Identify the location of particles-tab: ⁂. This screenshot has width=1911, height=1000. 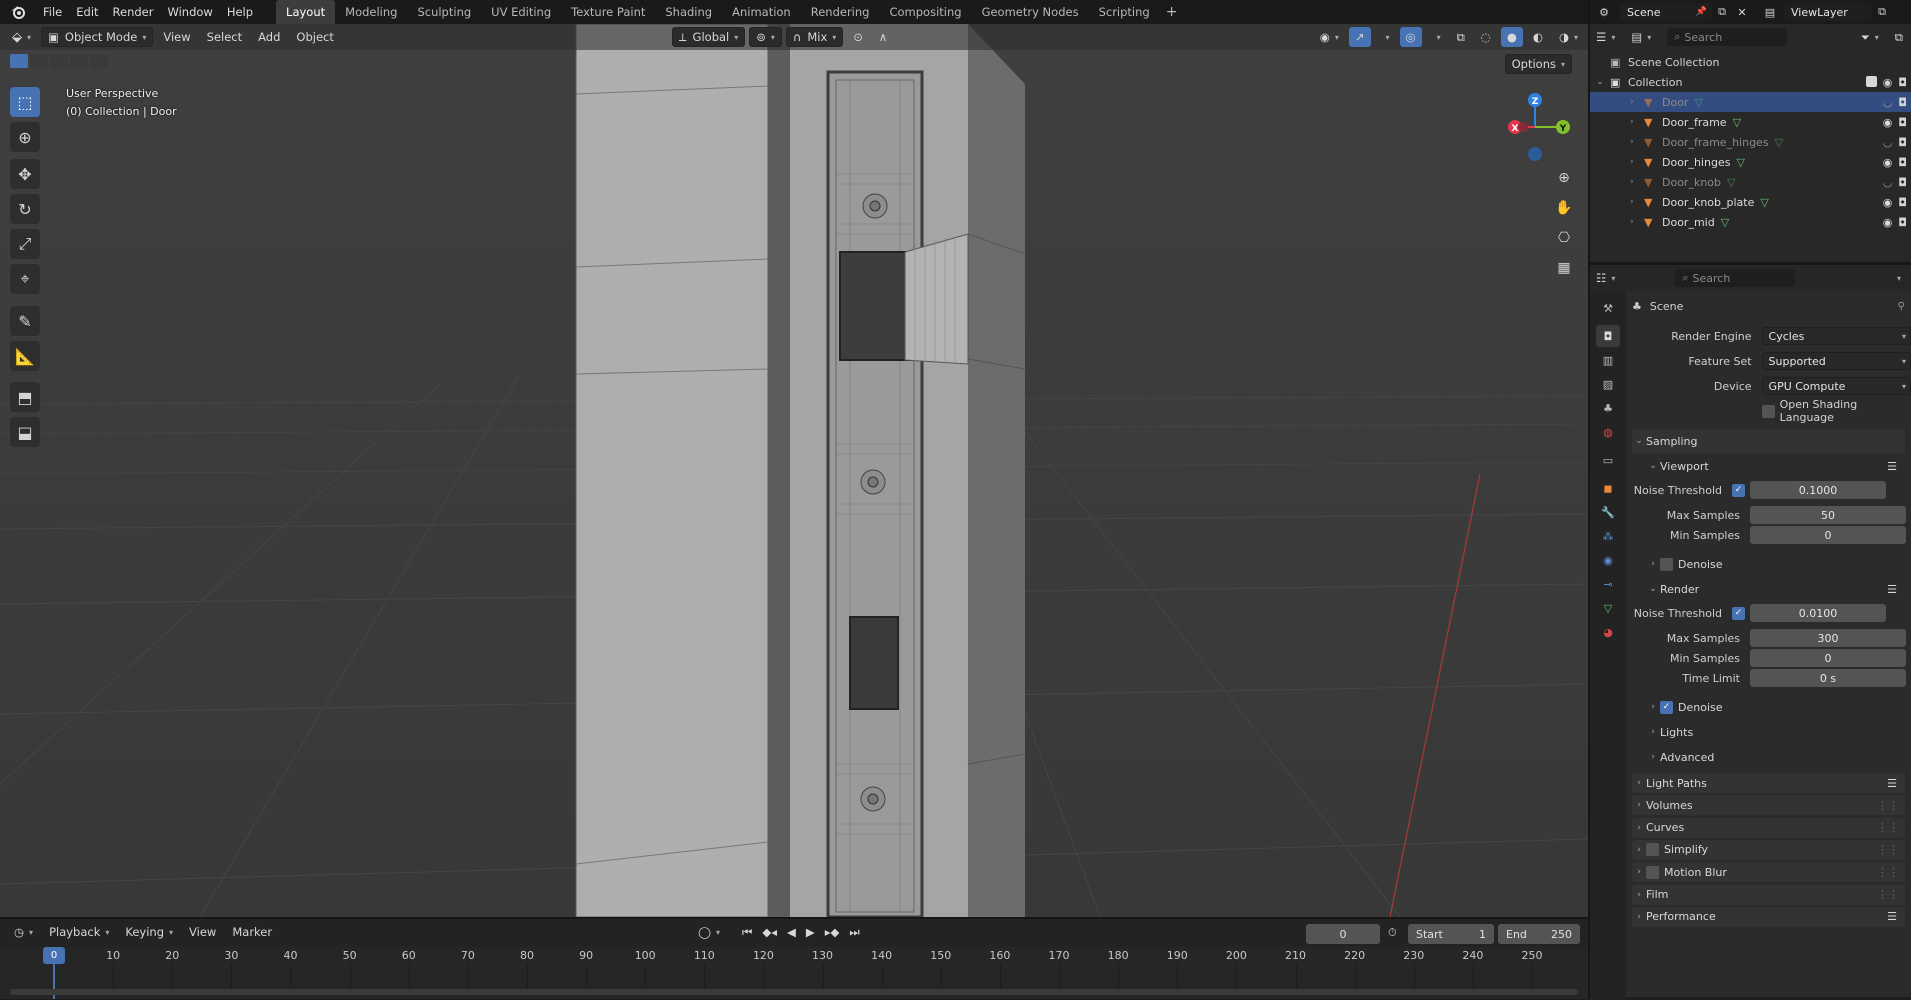
(1608, 536).